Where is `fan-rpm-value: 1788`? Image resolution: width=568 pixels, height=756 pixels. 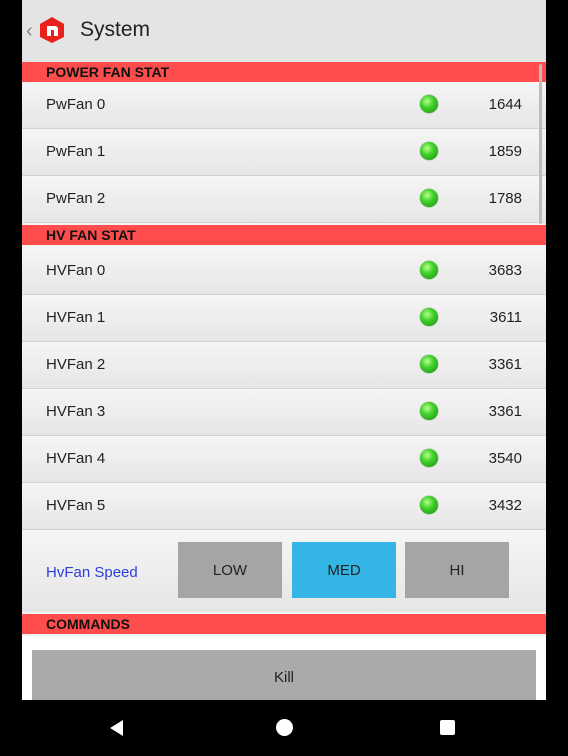 fan-rpm-value: 1788 is located at coordinates (505, 198).